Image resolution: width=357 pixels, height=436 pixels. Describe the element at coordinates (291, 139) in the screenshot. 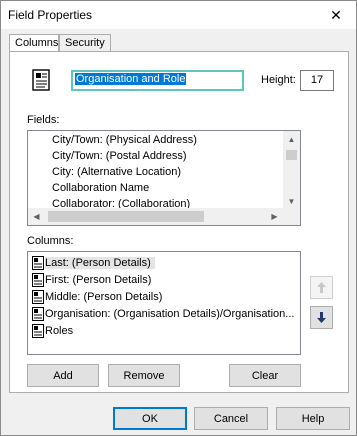

I see `scroll-up-icon: ▲` at that location.